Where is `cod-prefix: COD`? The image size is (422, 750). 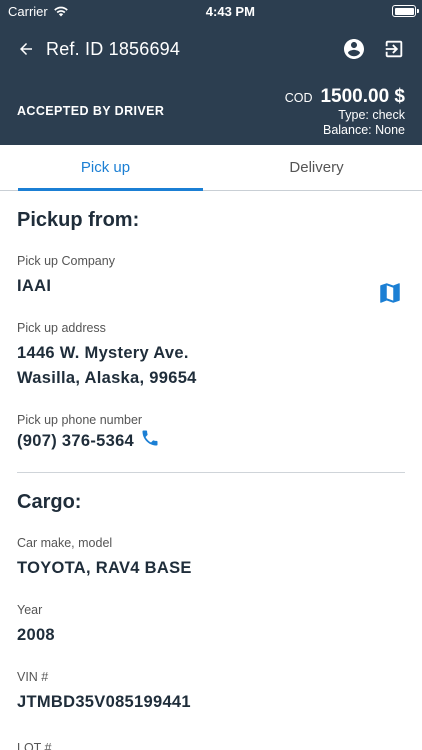 cod-prefix: COD is located at coordinates (298, 98).